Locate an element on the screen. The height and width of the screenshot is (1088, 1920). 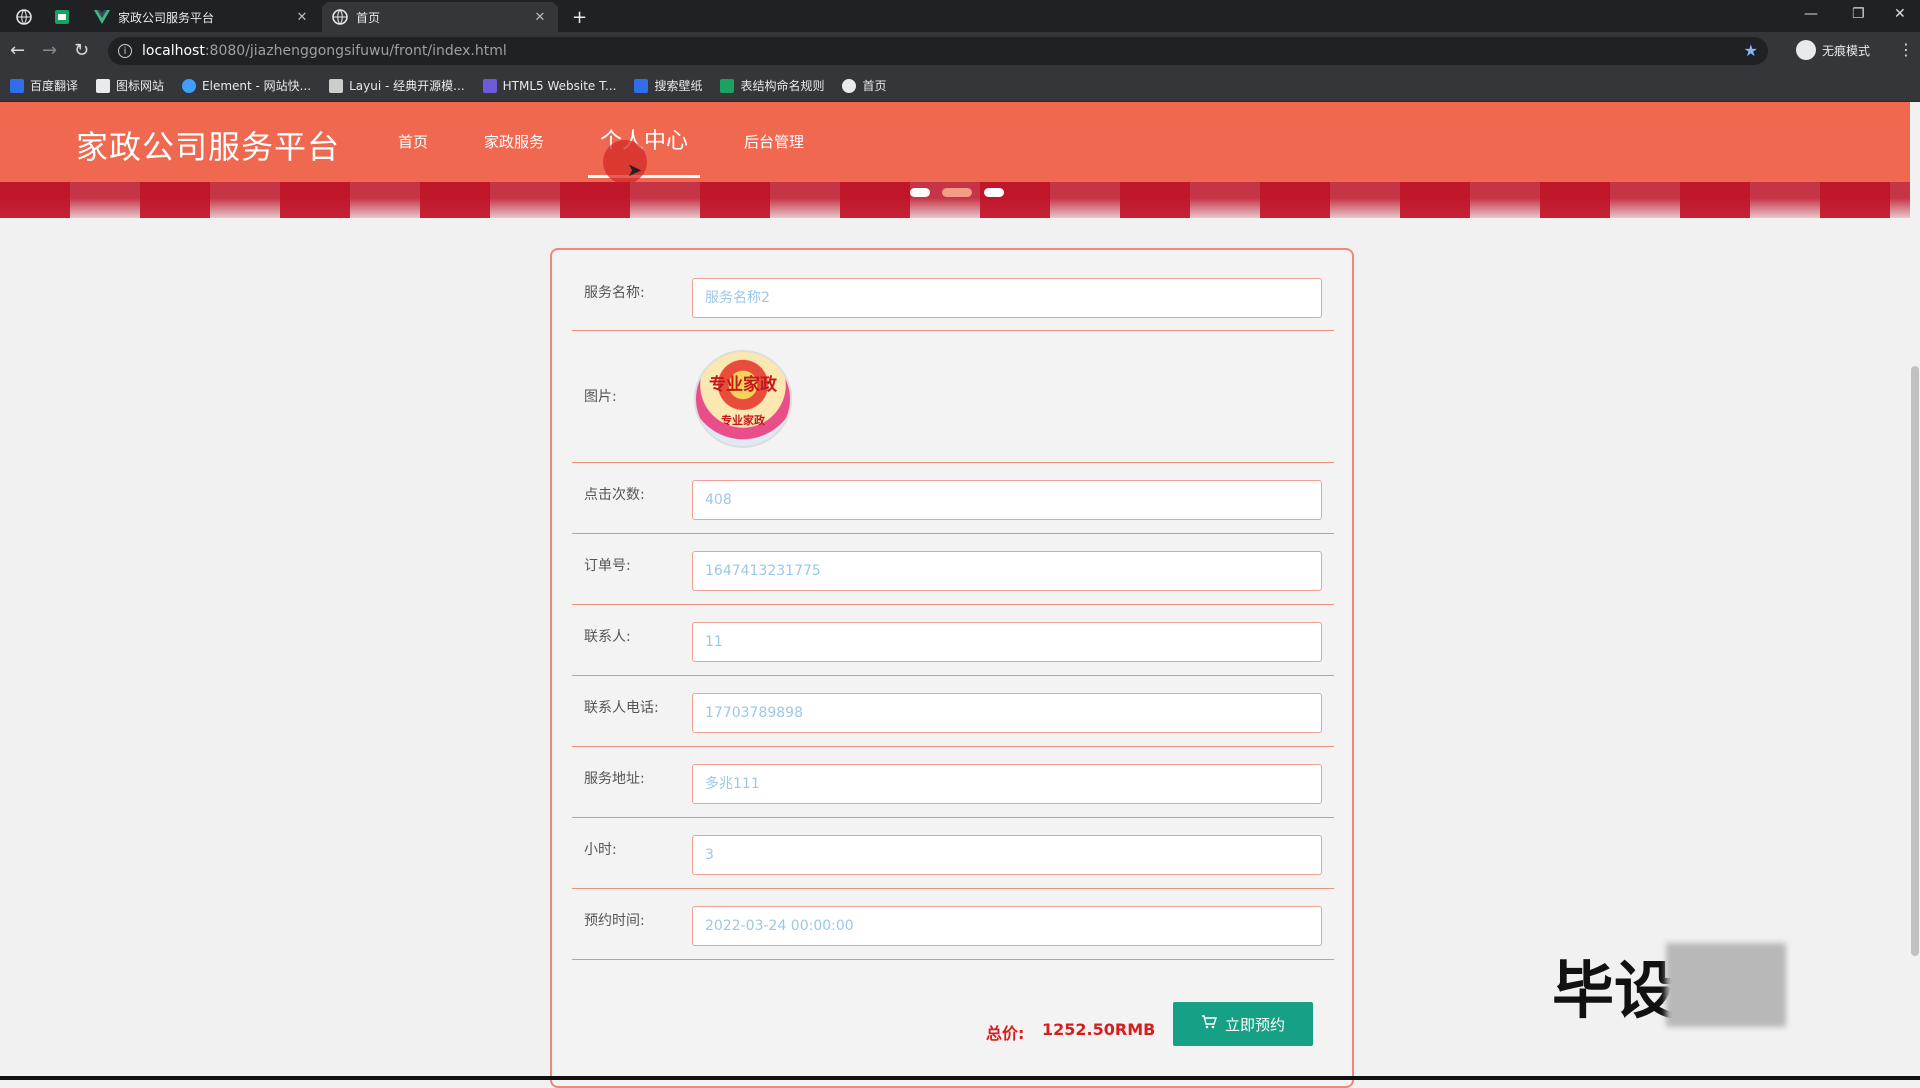
browser-tab-platform: 家政公司服务平台 ✕ is located at coordinates (202, 17).